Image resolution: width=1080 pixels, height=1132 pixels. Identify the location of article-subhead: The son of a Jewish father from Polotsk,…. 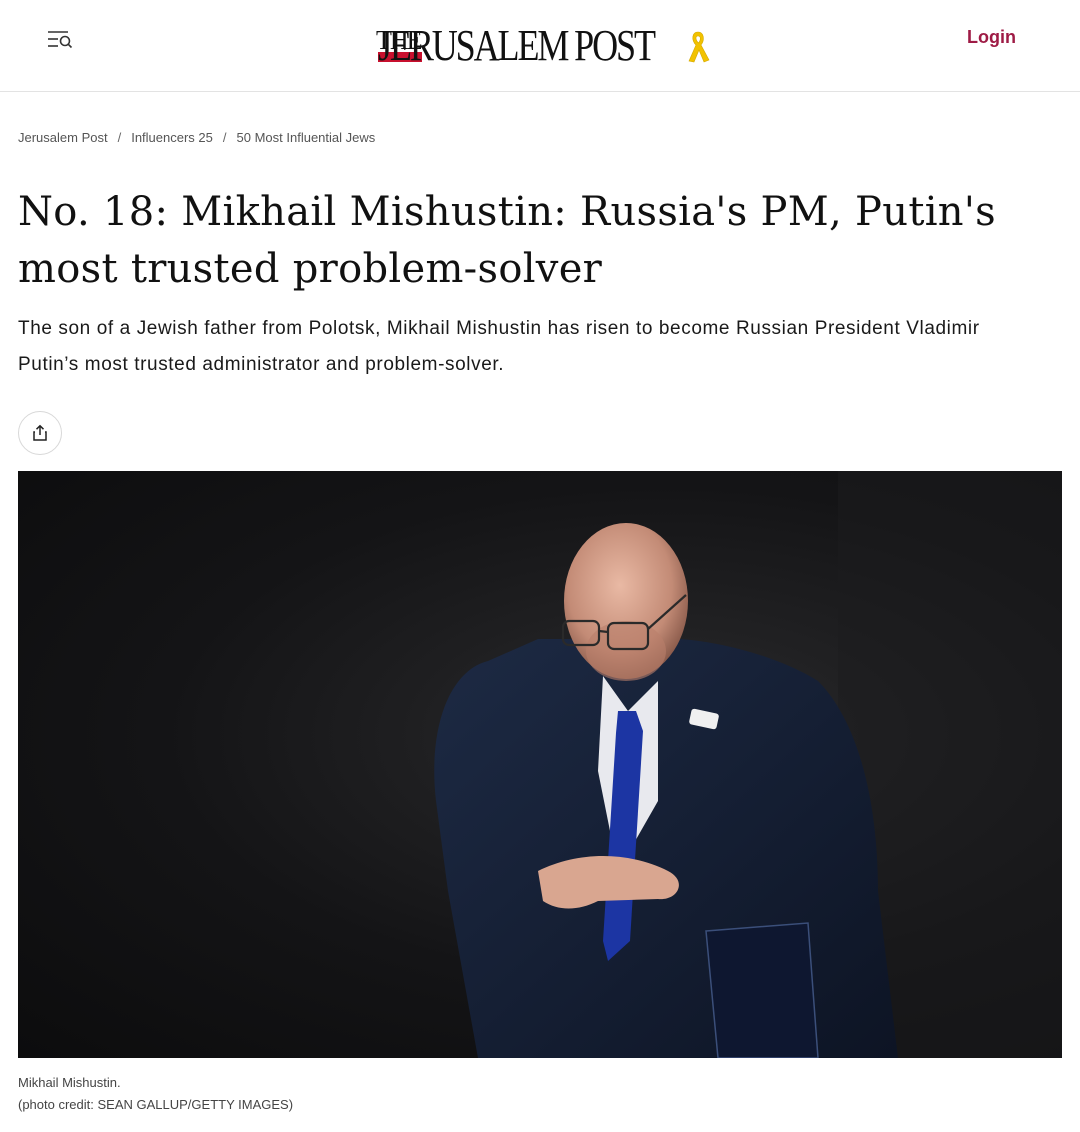
(499, 346).